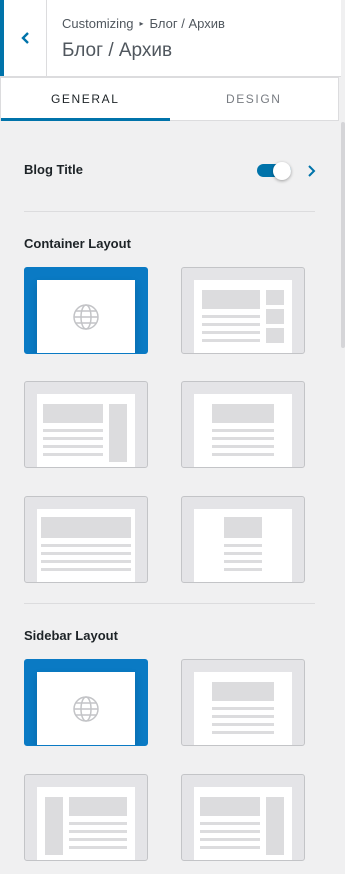  I want to click on sidebar-layout-option-right-sidebar, so click(243, 817).